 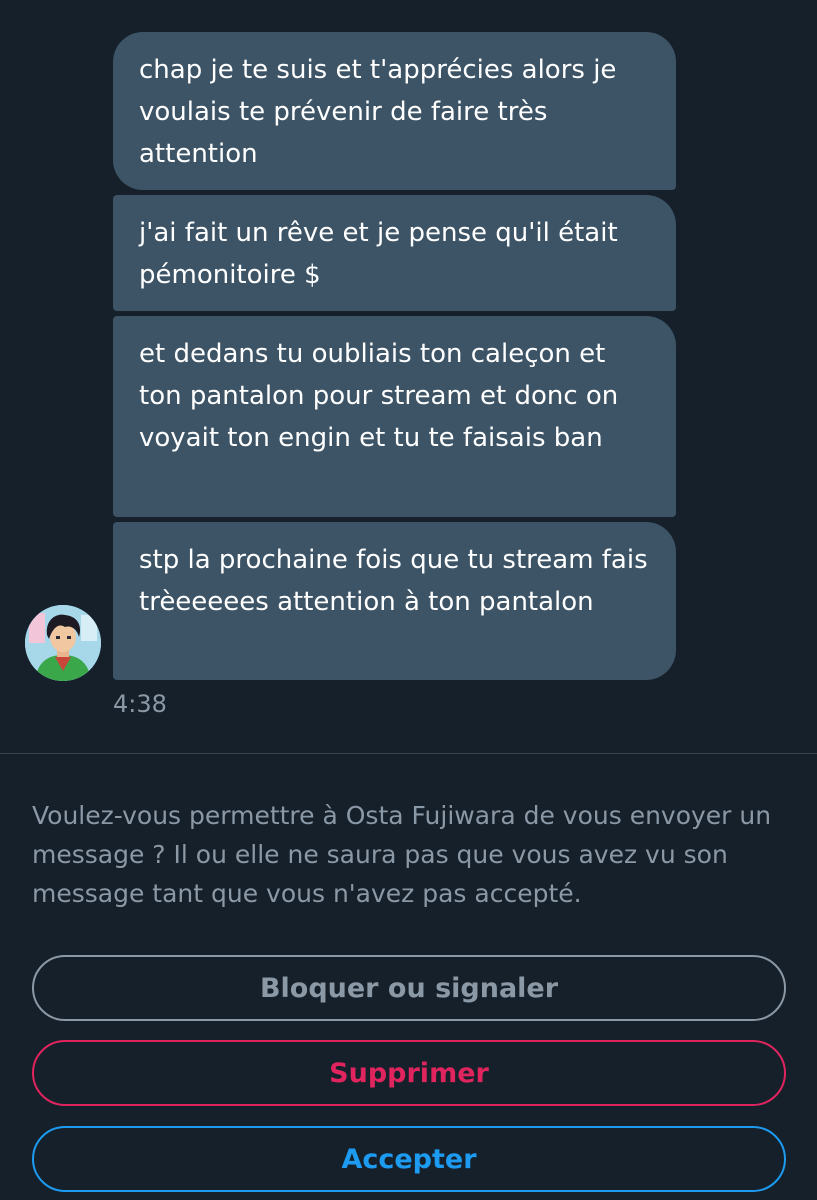 What do you see at coordinates (140, 704) in the screenshot?
I see `message-timestamp: 4:38` at bounding box center [140, 704].